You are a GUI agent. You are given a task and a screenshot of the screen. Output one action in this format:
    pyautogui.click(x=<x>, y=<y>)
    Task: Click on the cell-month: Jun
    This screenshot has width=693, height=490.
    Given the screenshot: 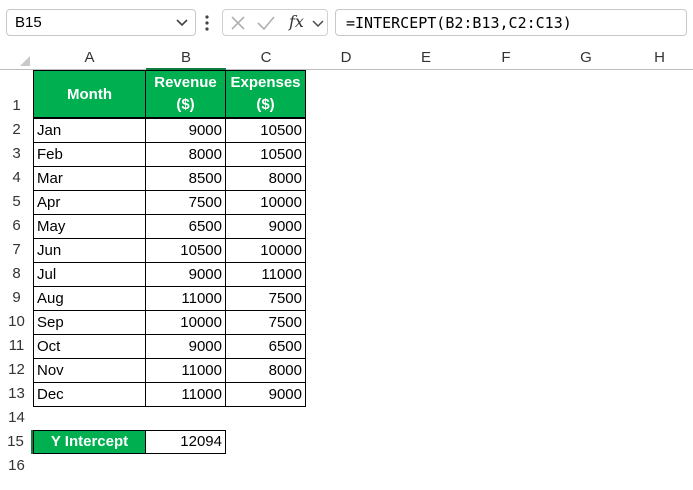 What is the action you would take?
    pyautogui.click(x=89, y=250)
    